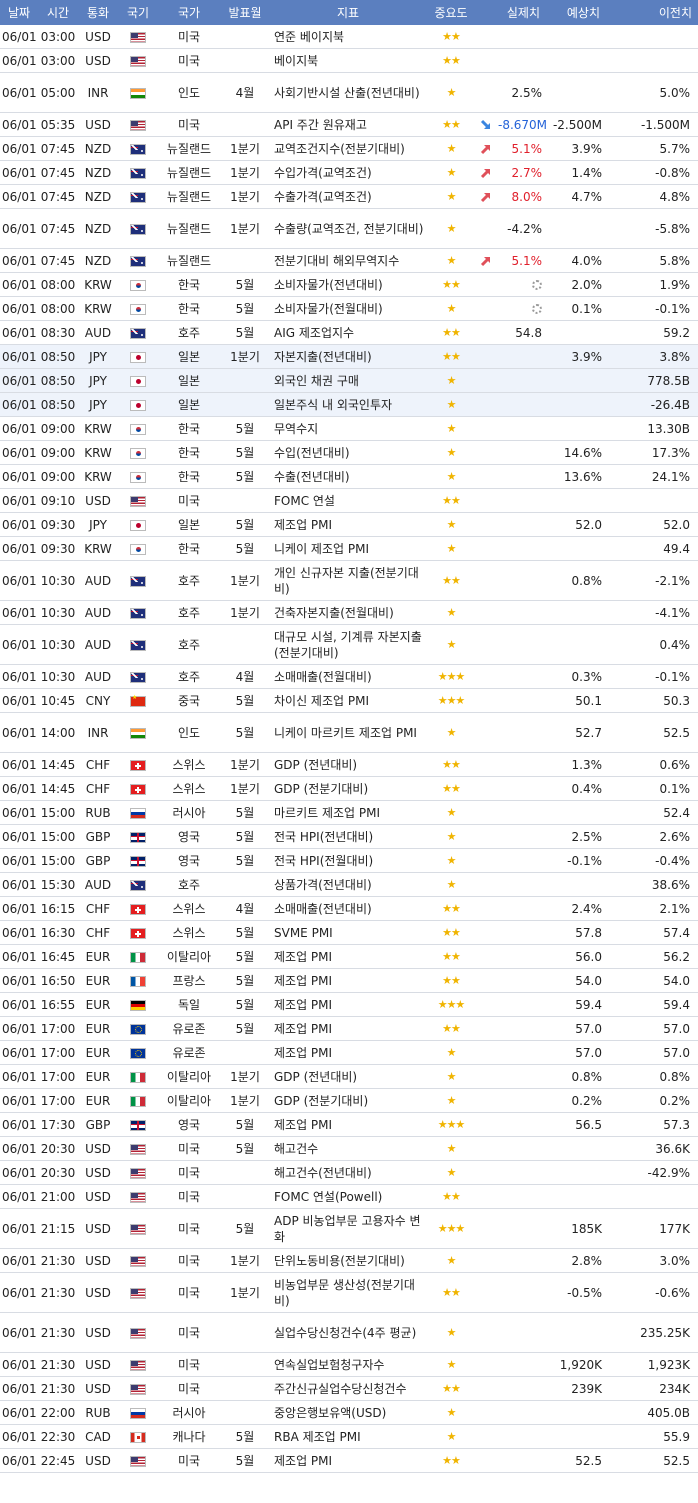 This screenshot has width=698, height=1503. Describe the element at coordinates (348, 836) in the screenshot. I see `cell-indicator: 전국 HPI(전년대비)` at that location.